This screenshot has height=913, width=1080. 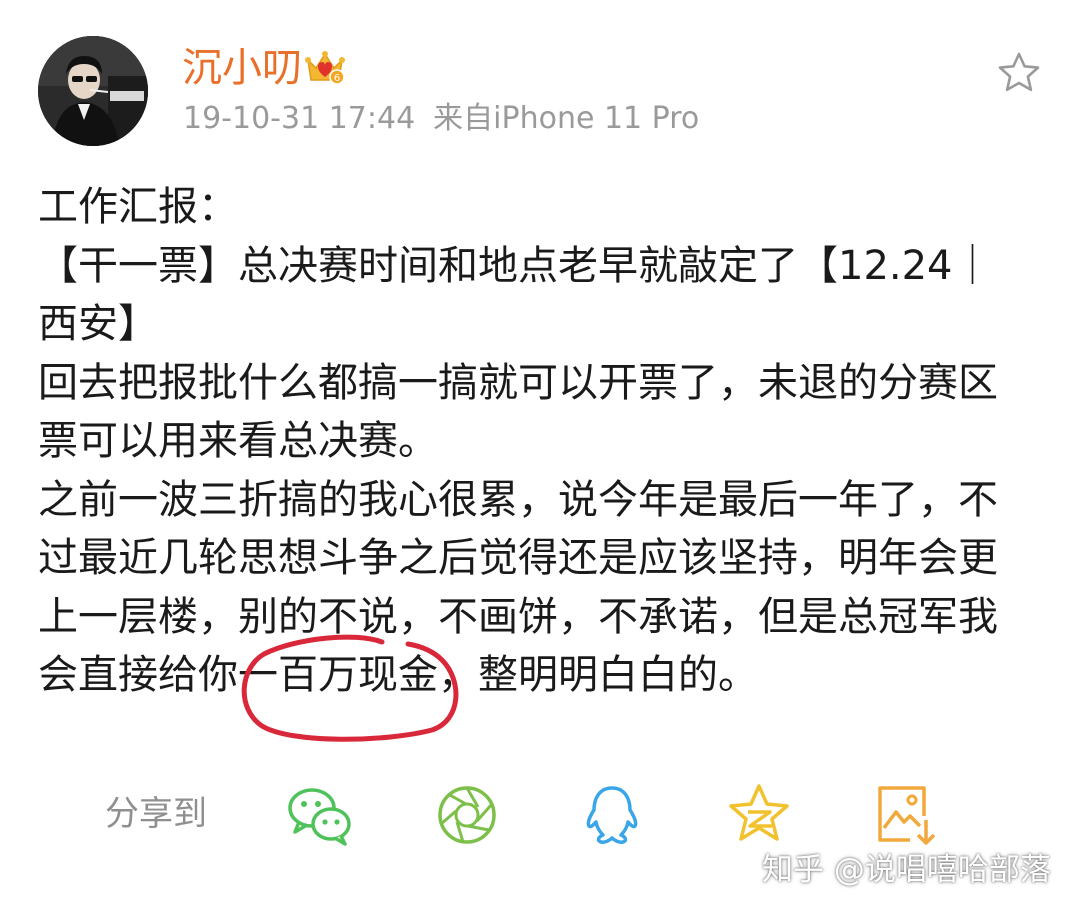 What do you see at coordinates (759, 815) in the screenshot?
I see `qzone-icon` at bounding box center [759, 815].